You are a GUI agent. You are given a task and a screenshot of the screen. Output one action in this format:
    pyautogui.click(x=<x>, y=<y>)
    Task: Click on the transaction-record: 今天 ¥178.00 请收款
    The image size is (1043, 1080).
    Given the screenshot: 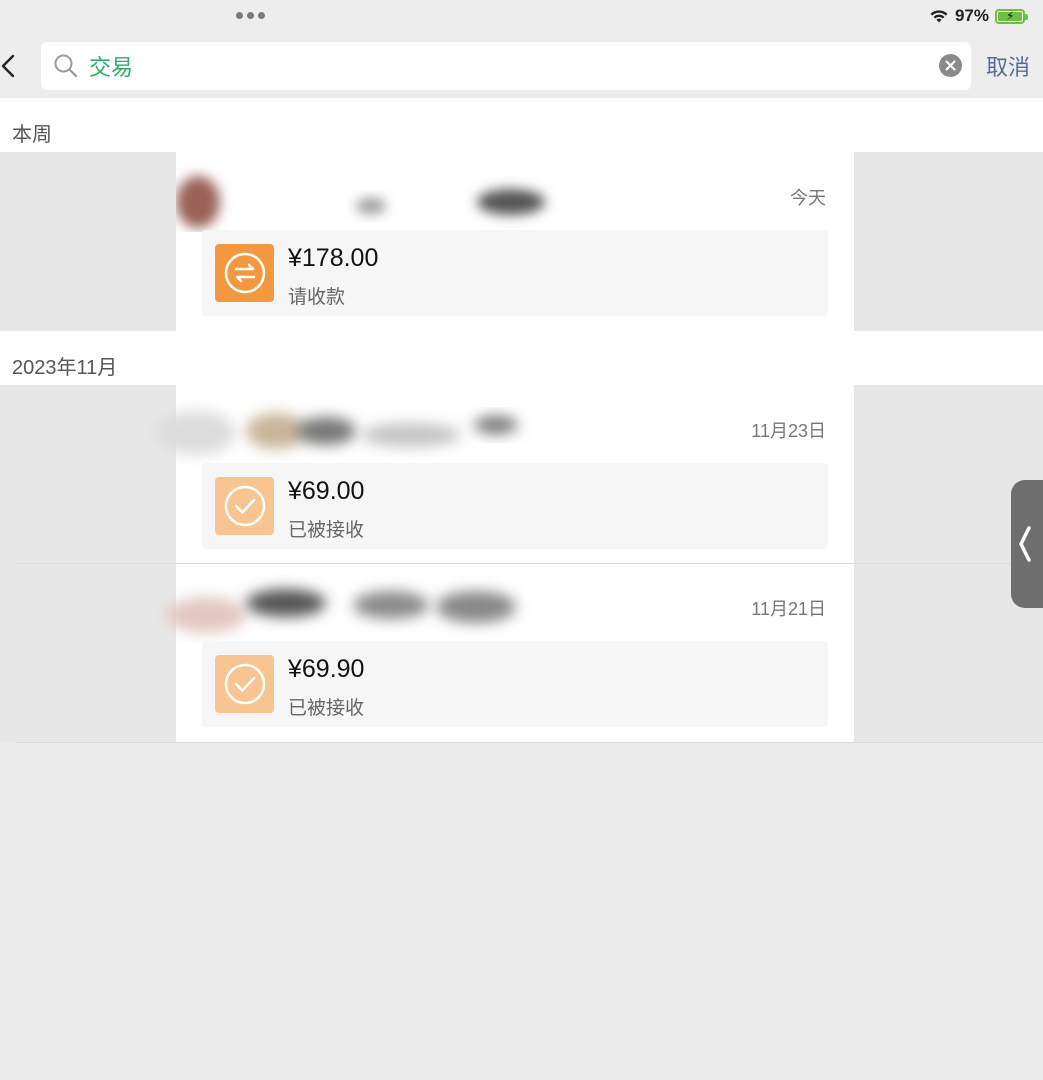 What is the action you would take?
    pyautogui.click(x=515, y=241)
    